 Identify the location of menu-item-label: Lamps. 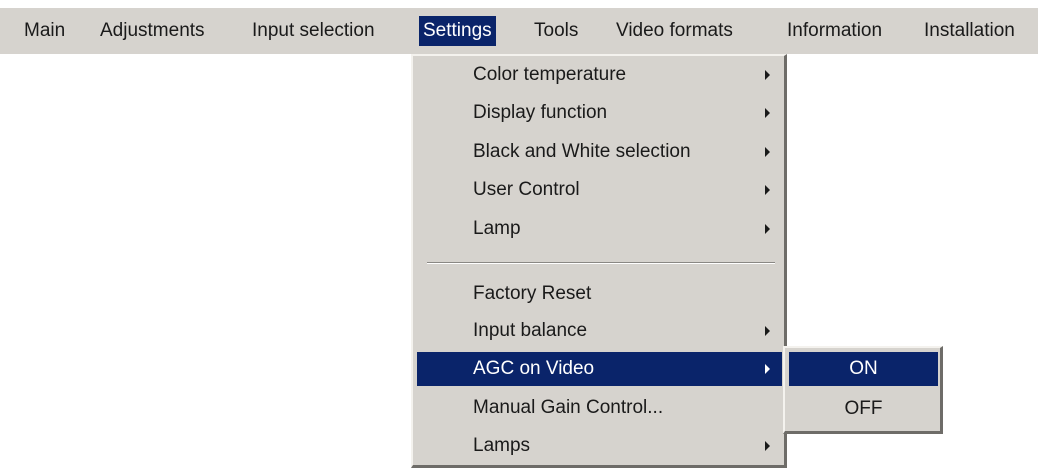
(502, 445).